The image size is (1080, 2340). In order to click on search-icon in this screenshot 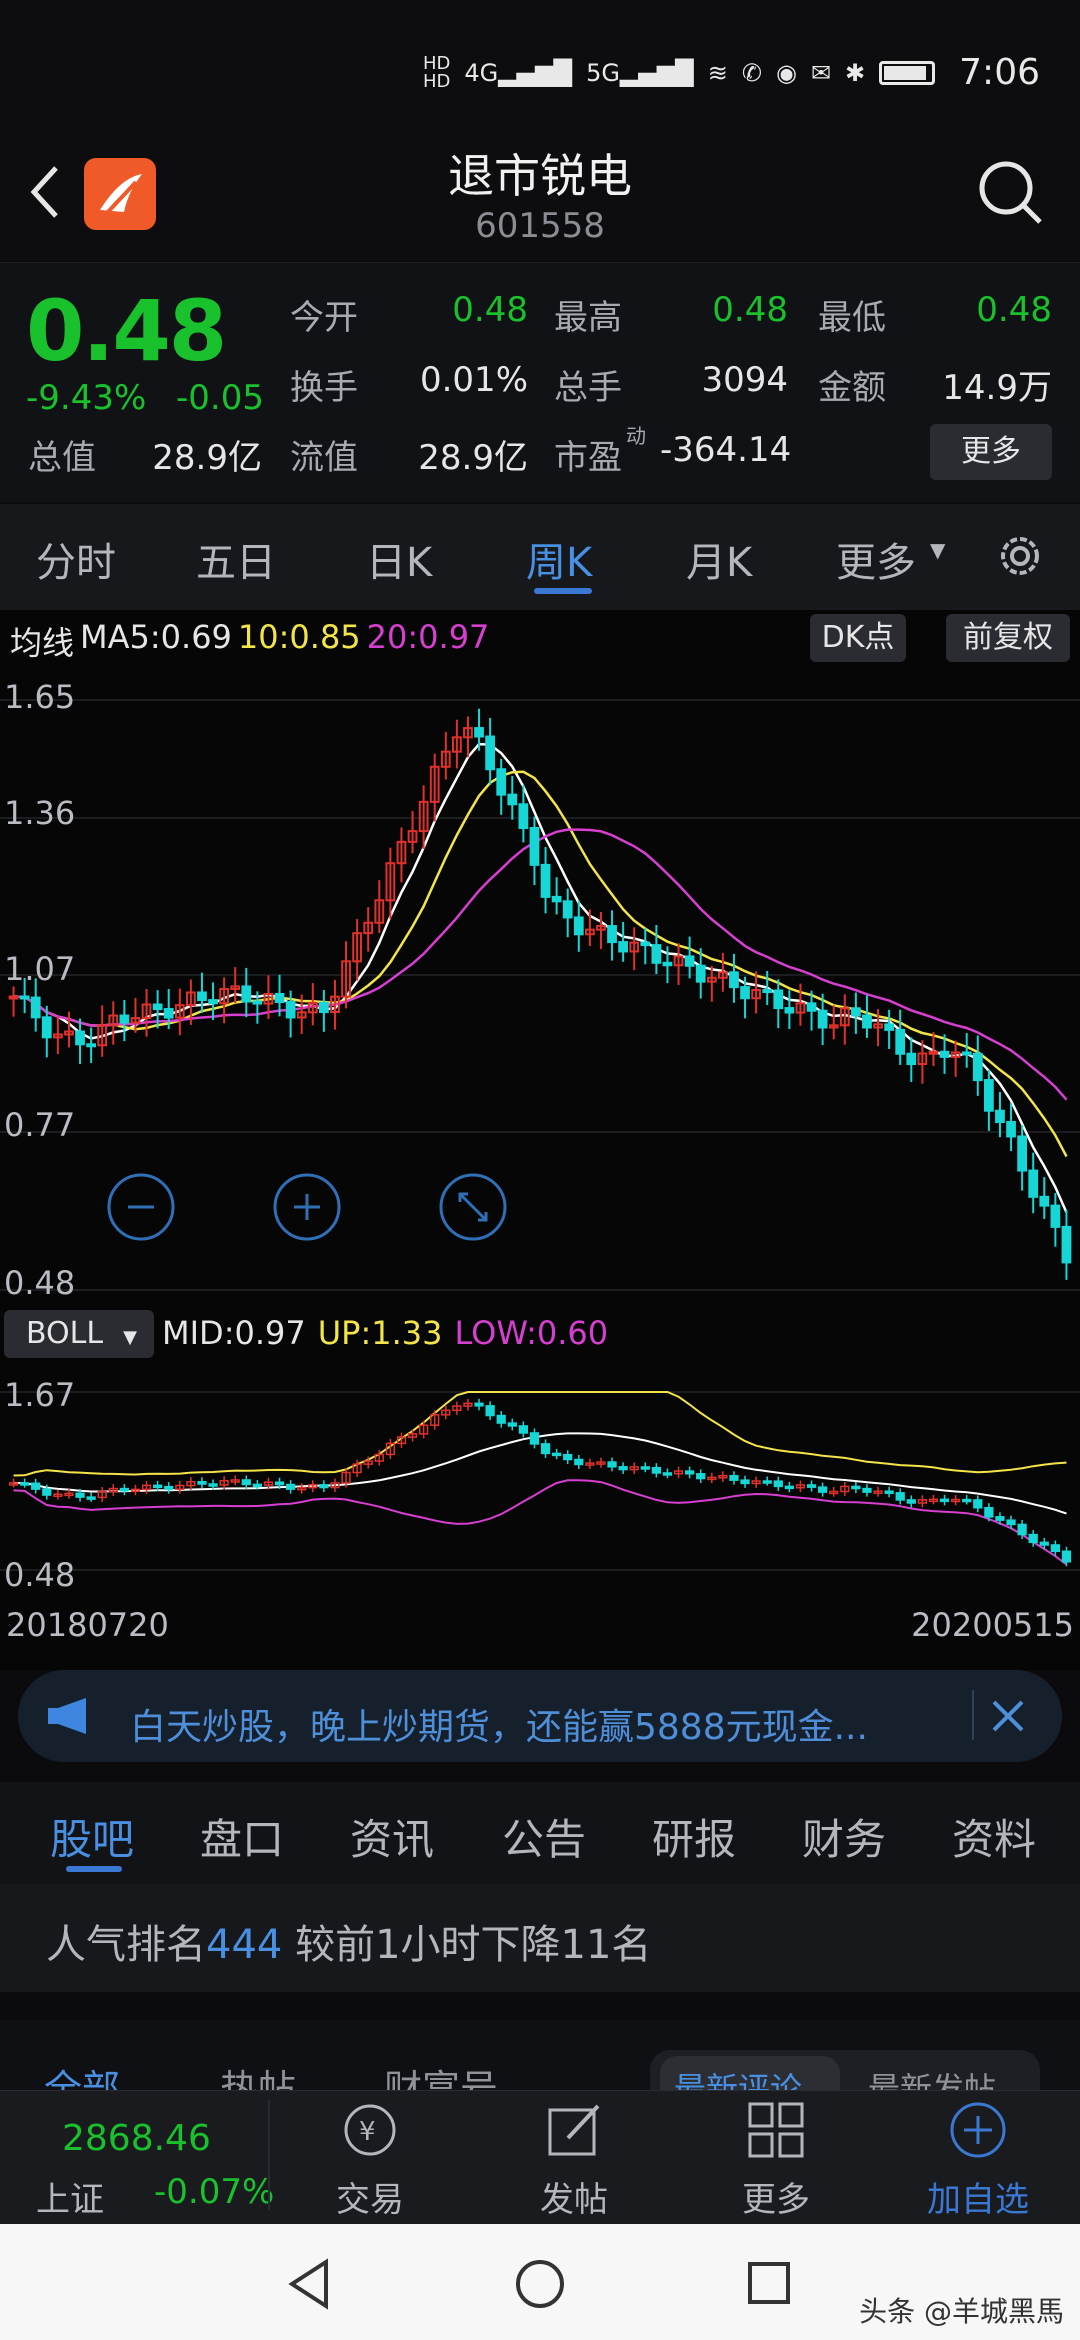, I will do `click(1010, 192)`.